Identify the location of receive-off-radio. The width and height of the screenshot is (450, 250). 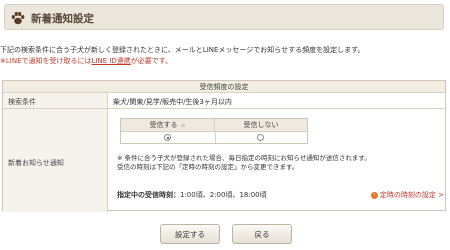
(260, 137).